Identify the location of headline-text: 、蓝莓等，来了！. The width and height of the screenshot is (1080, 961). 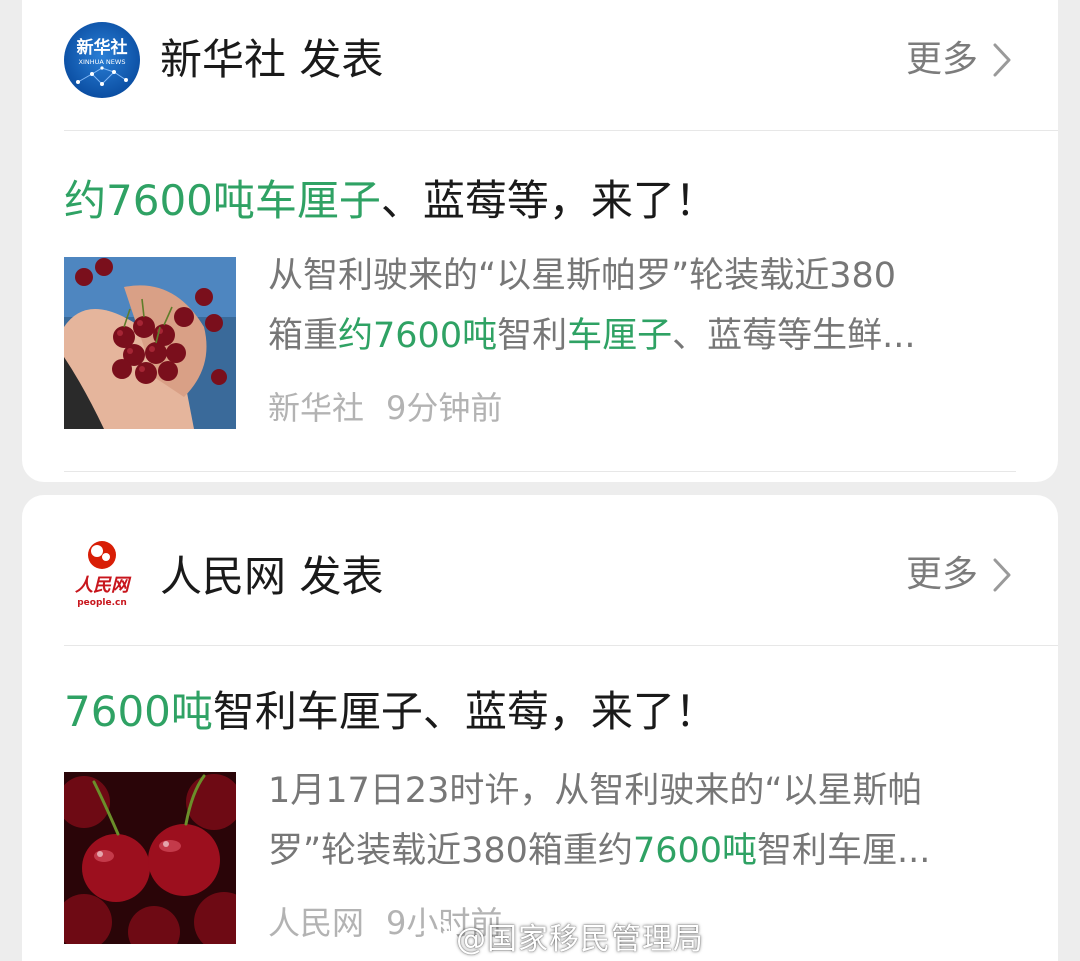
(548, 200).